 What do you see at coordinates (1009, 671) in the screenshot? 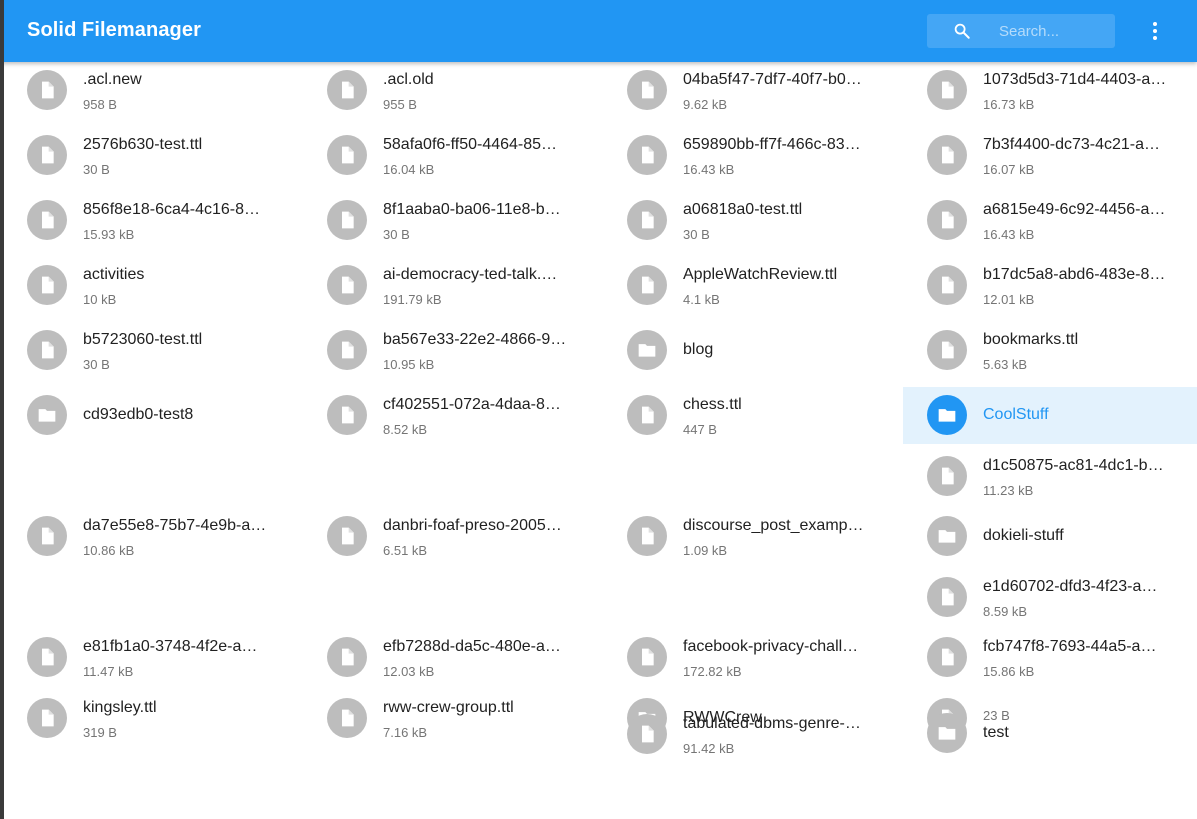
I see `item-size: 15.86 kB` at bounding box center [1009, 671].